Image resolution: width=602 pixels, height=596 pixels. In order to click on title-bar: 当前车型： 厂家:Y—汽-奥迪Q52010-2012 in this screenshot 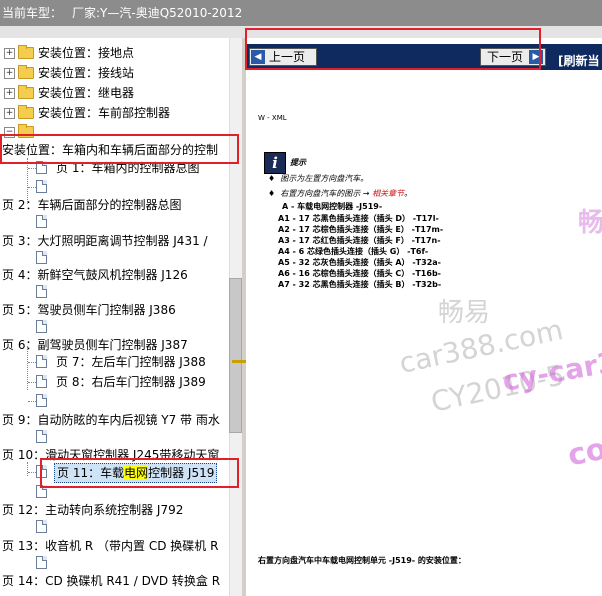, I will do `click(301, 13)`.